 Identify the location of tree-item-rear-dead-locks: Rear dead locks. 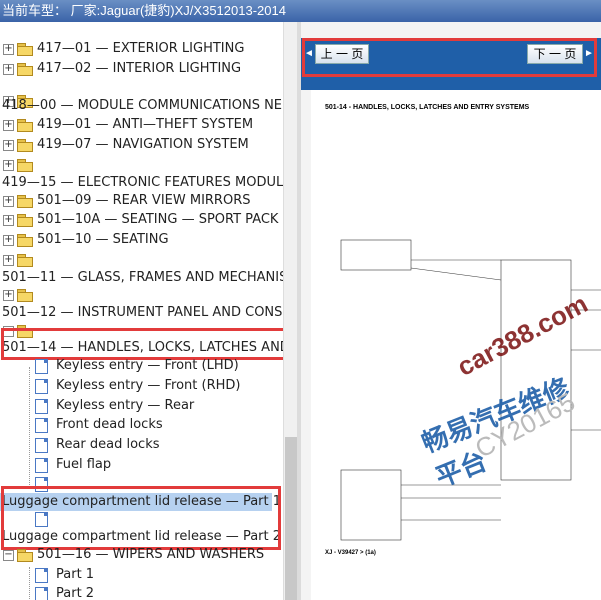
(141, 445).